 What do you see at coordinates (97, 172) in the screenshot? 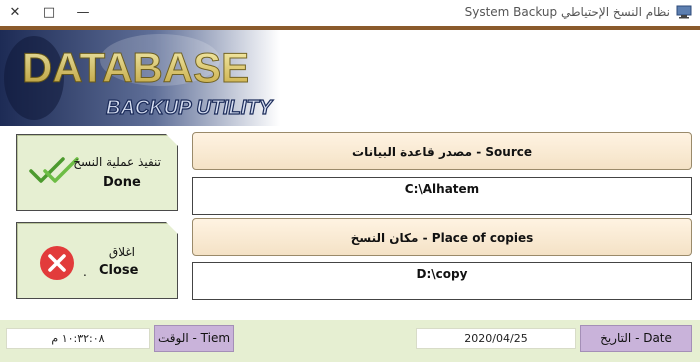
I see `execute-backup-button: تنفيذ عملية النسخ Done` at bounding box center [97, 172].